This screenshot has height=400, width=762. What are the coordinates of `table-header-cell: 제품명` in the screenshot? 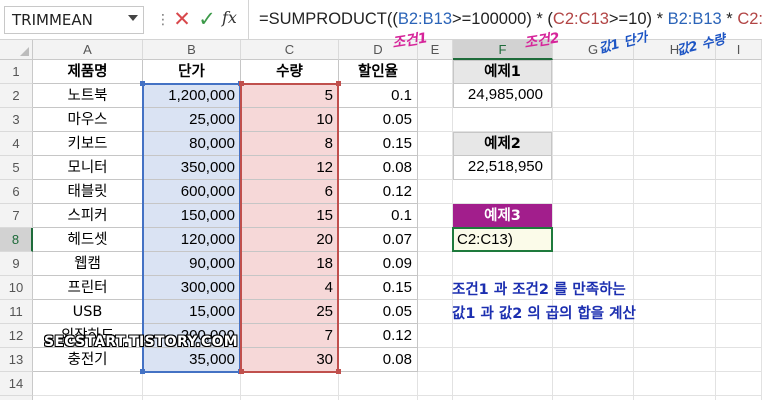 It's located at (88, 72).